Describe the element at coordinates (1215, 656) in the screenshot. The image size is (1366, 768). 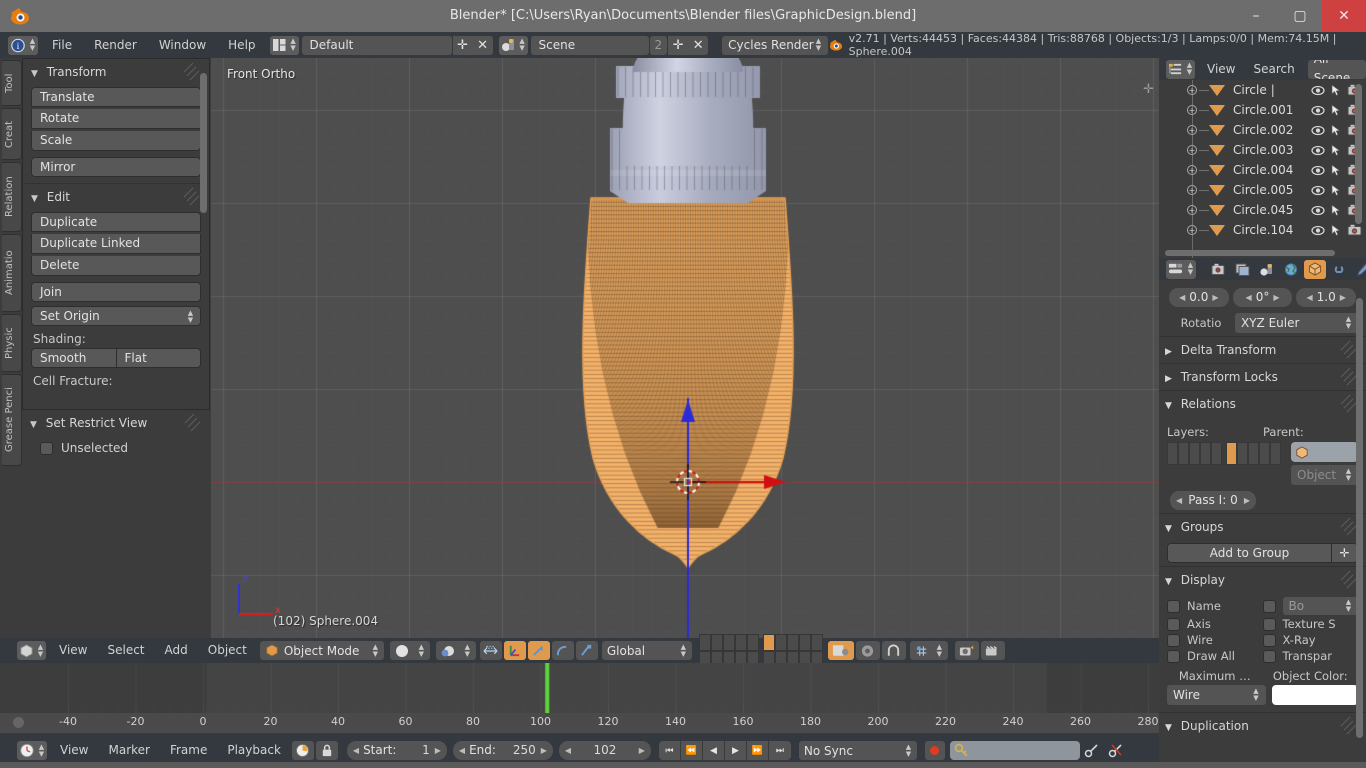
I see `display-draw-all-checkbox-row: Draw All` at that location.